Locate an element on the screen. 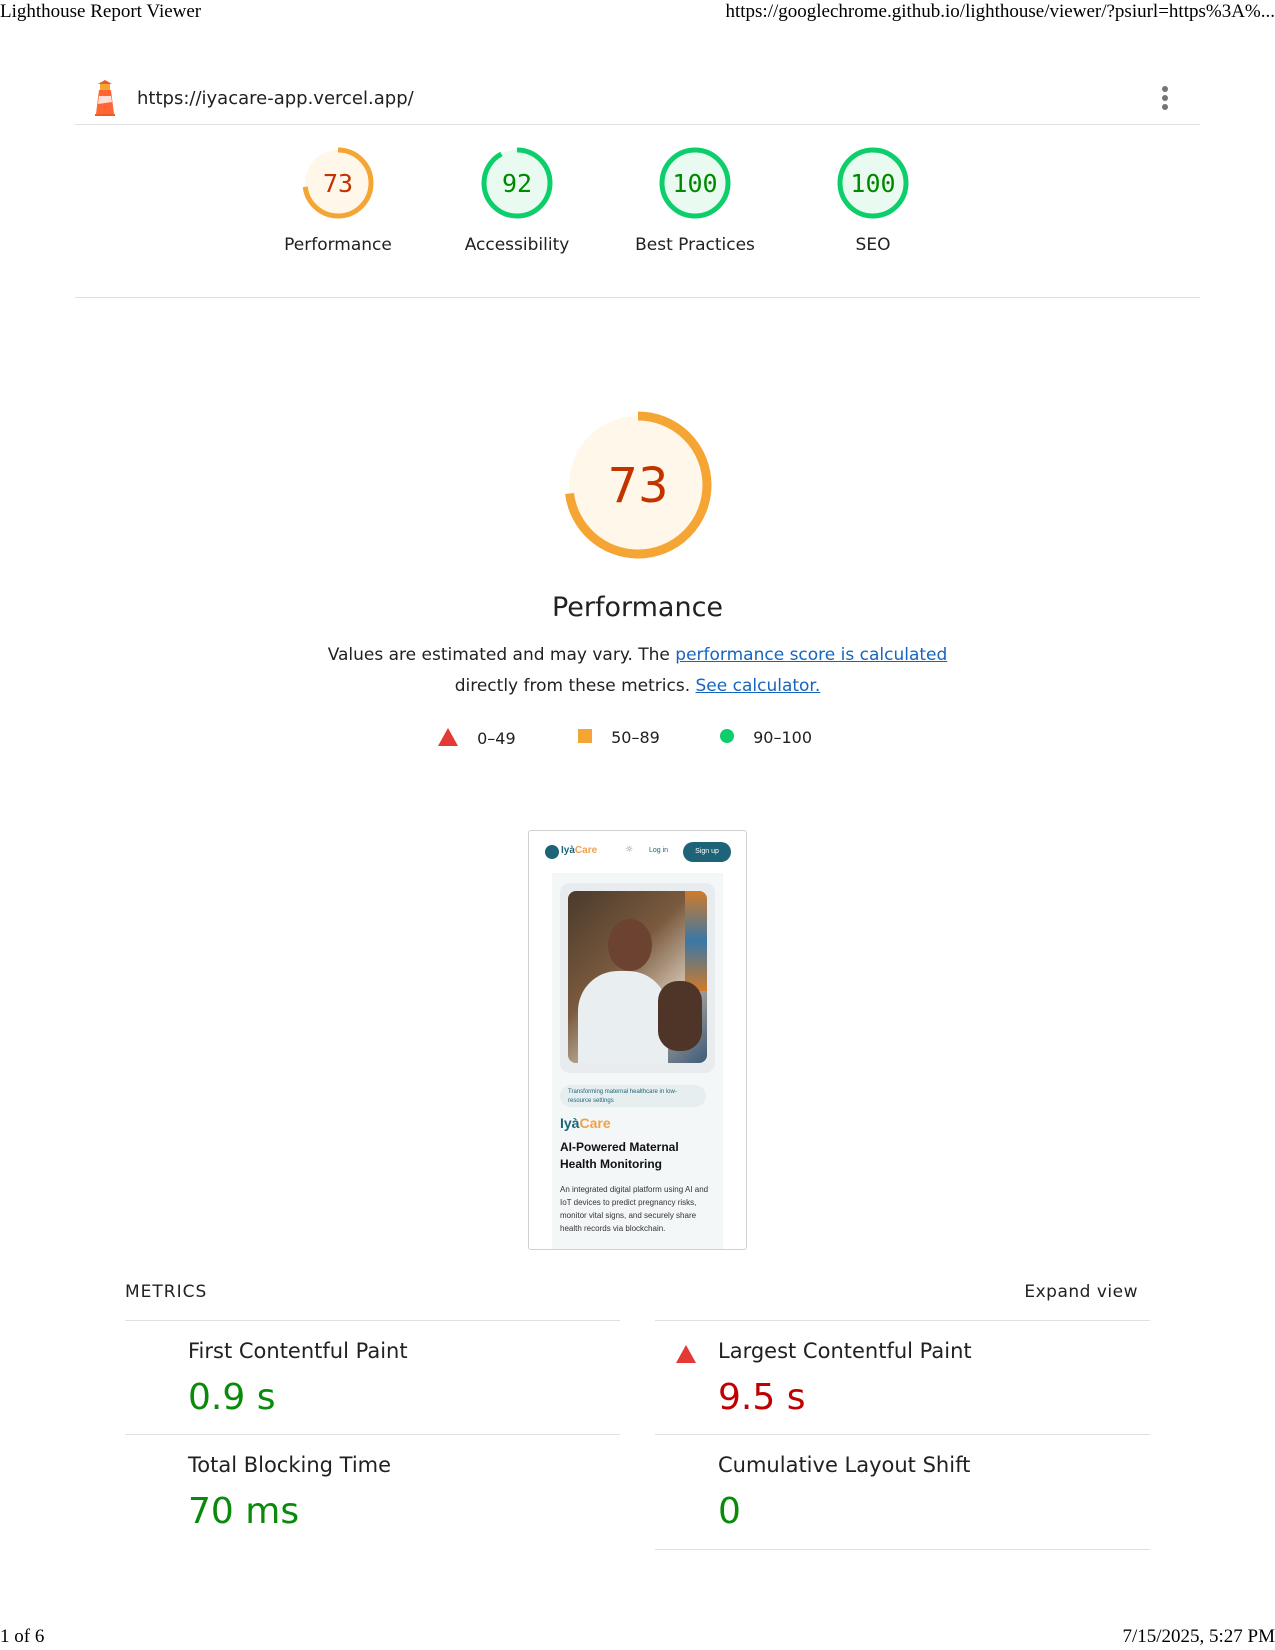  ss-logo: IyàCare is located at coordinates (579, 850).